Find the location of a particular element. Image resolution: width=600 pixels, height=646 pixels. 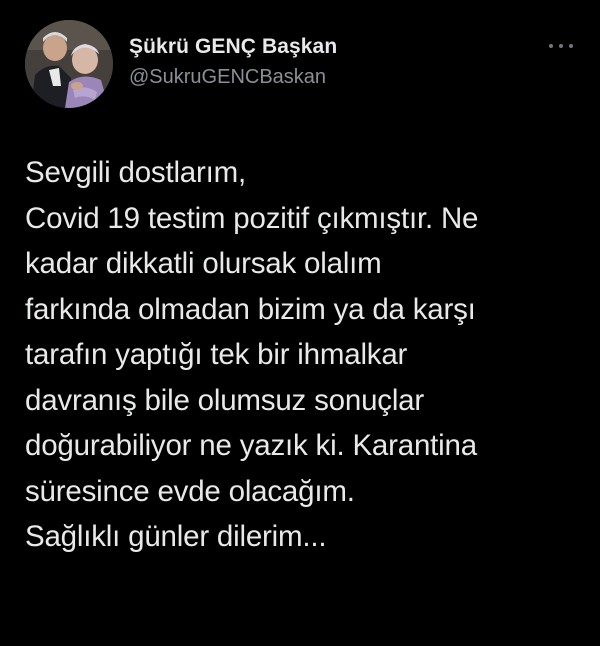

tweet-header: Şükrü GENÇ Başkan @SukruGENCBaskan is located at coordinates (305, 64).